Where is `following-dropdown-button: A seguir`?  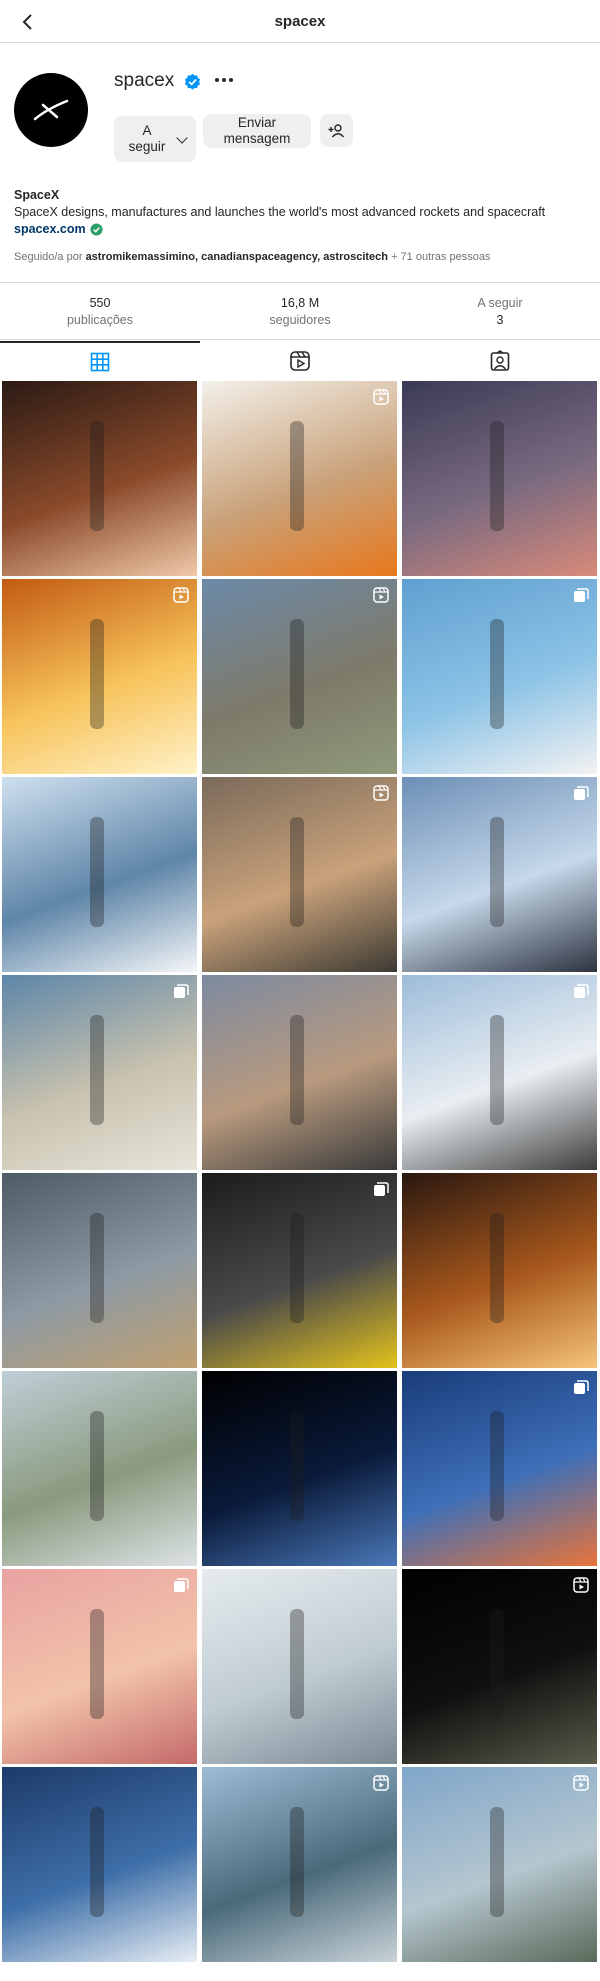 following-dropdown-button: A seguir is located at coordinates (155, 139).